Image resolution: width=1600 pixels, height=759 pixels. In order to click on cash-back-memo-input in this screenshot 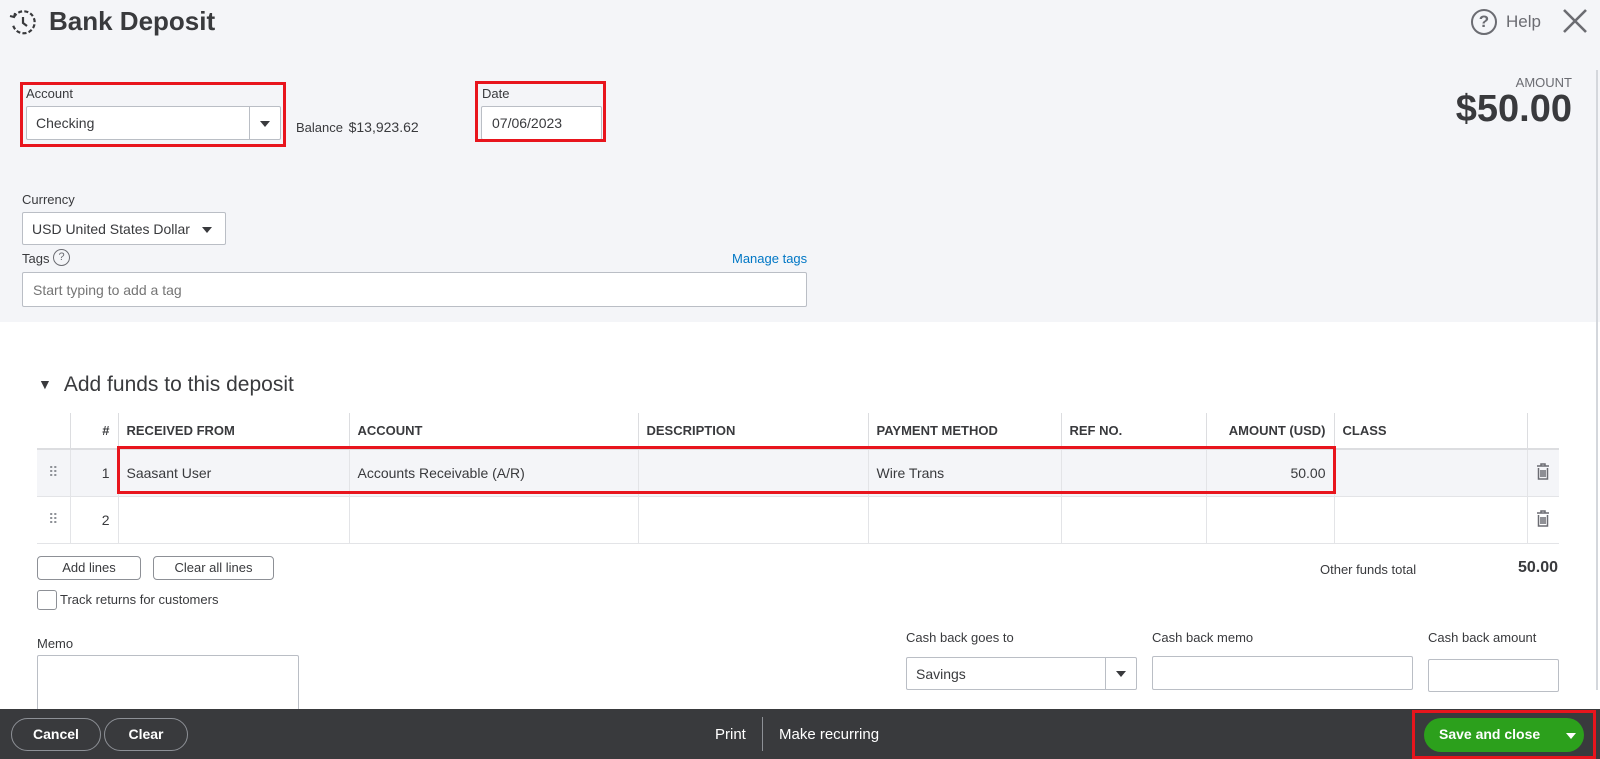, I will do `click(1282, 673)`.